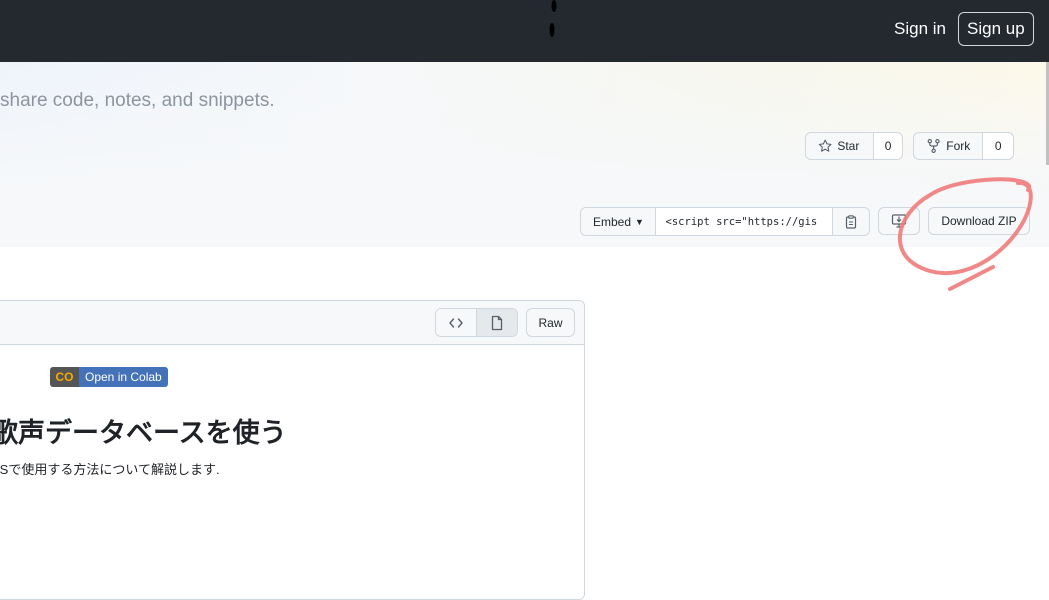 Image resolution: width=1049 pixels, height=600 pixels. I want to click on open-desktop-button, so click(899, 221).